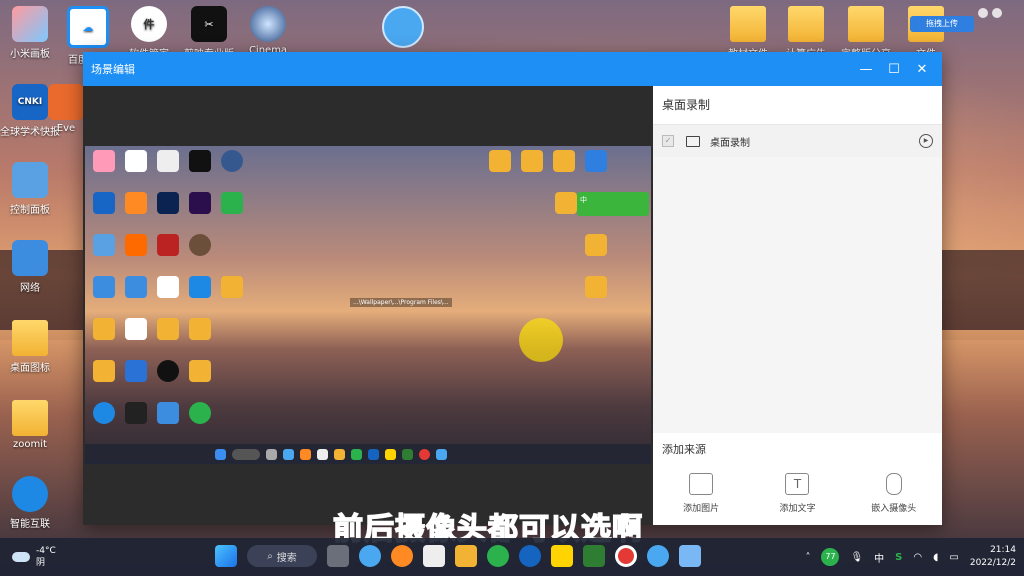 Image resolution: width=1024 pixels, height=576 pixels. Describe the element at coordinates (992, 563) in the screenshot. I see `clock-date: 2022/12/2` at that location.